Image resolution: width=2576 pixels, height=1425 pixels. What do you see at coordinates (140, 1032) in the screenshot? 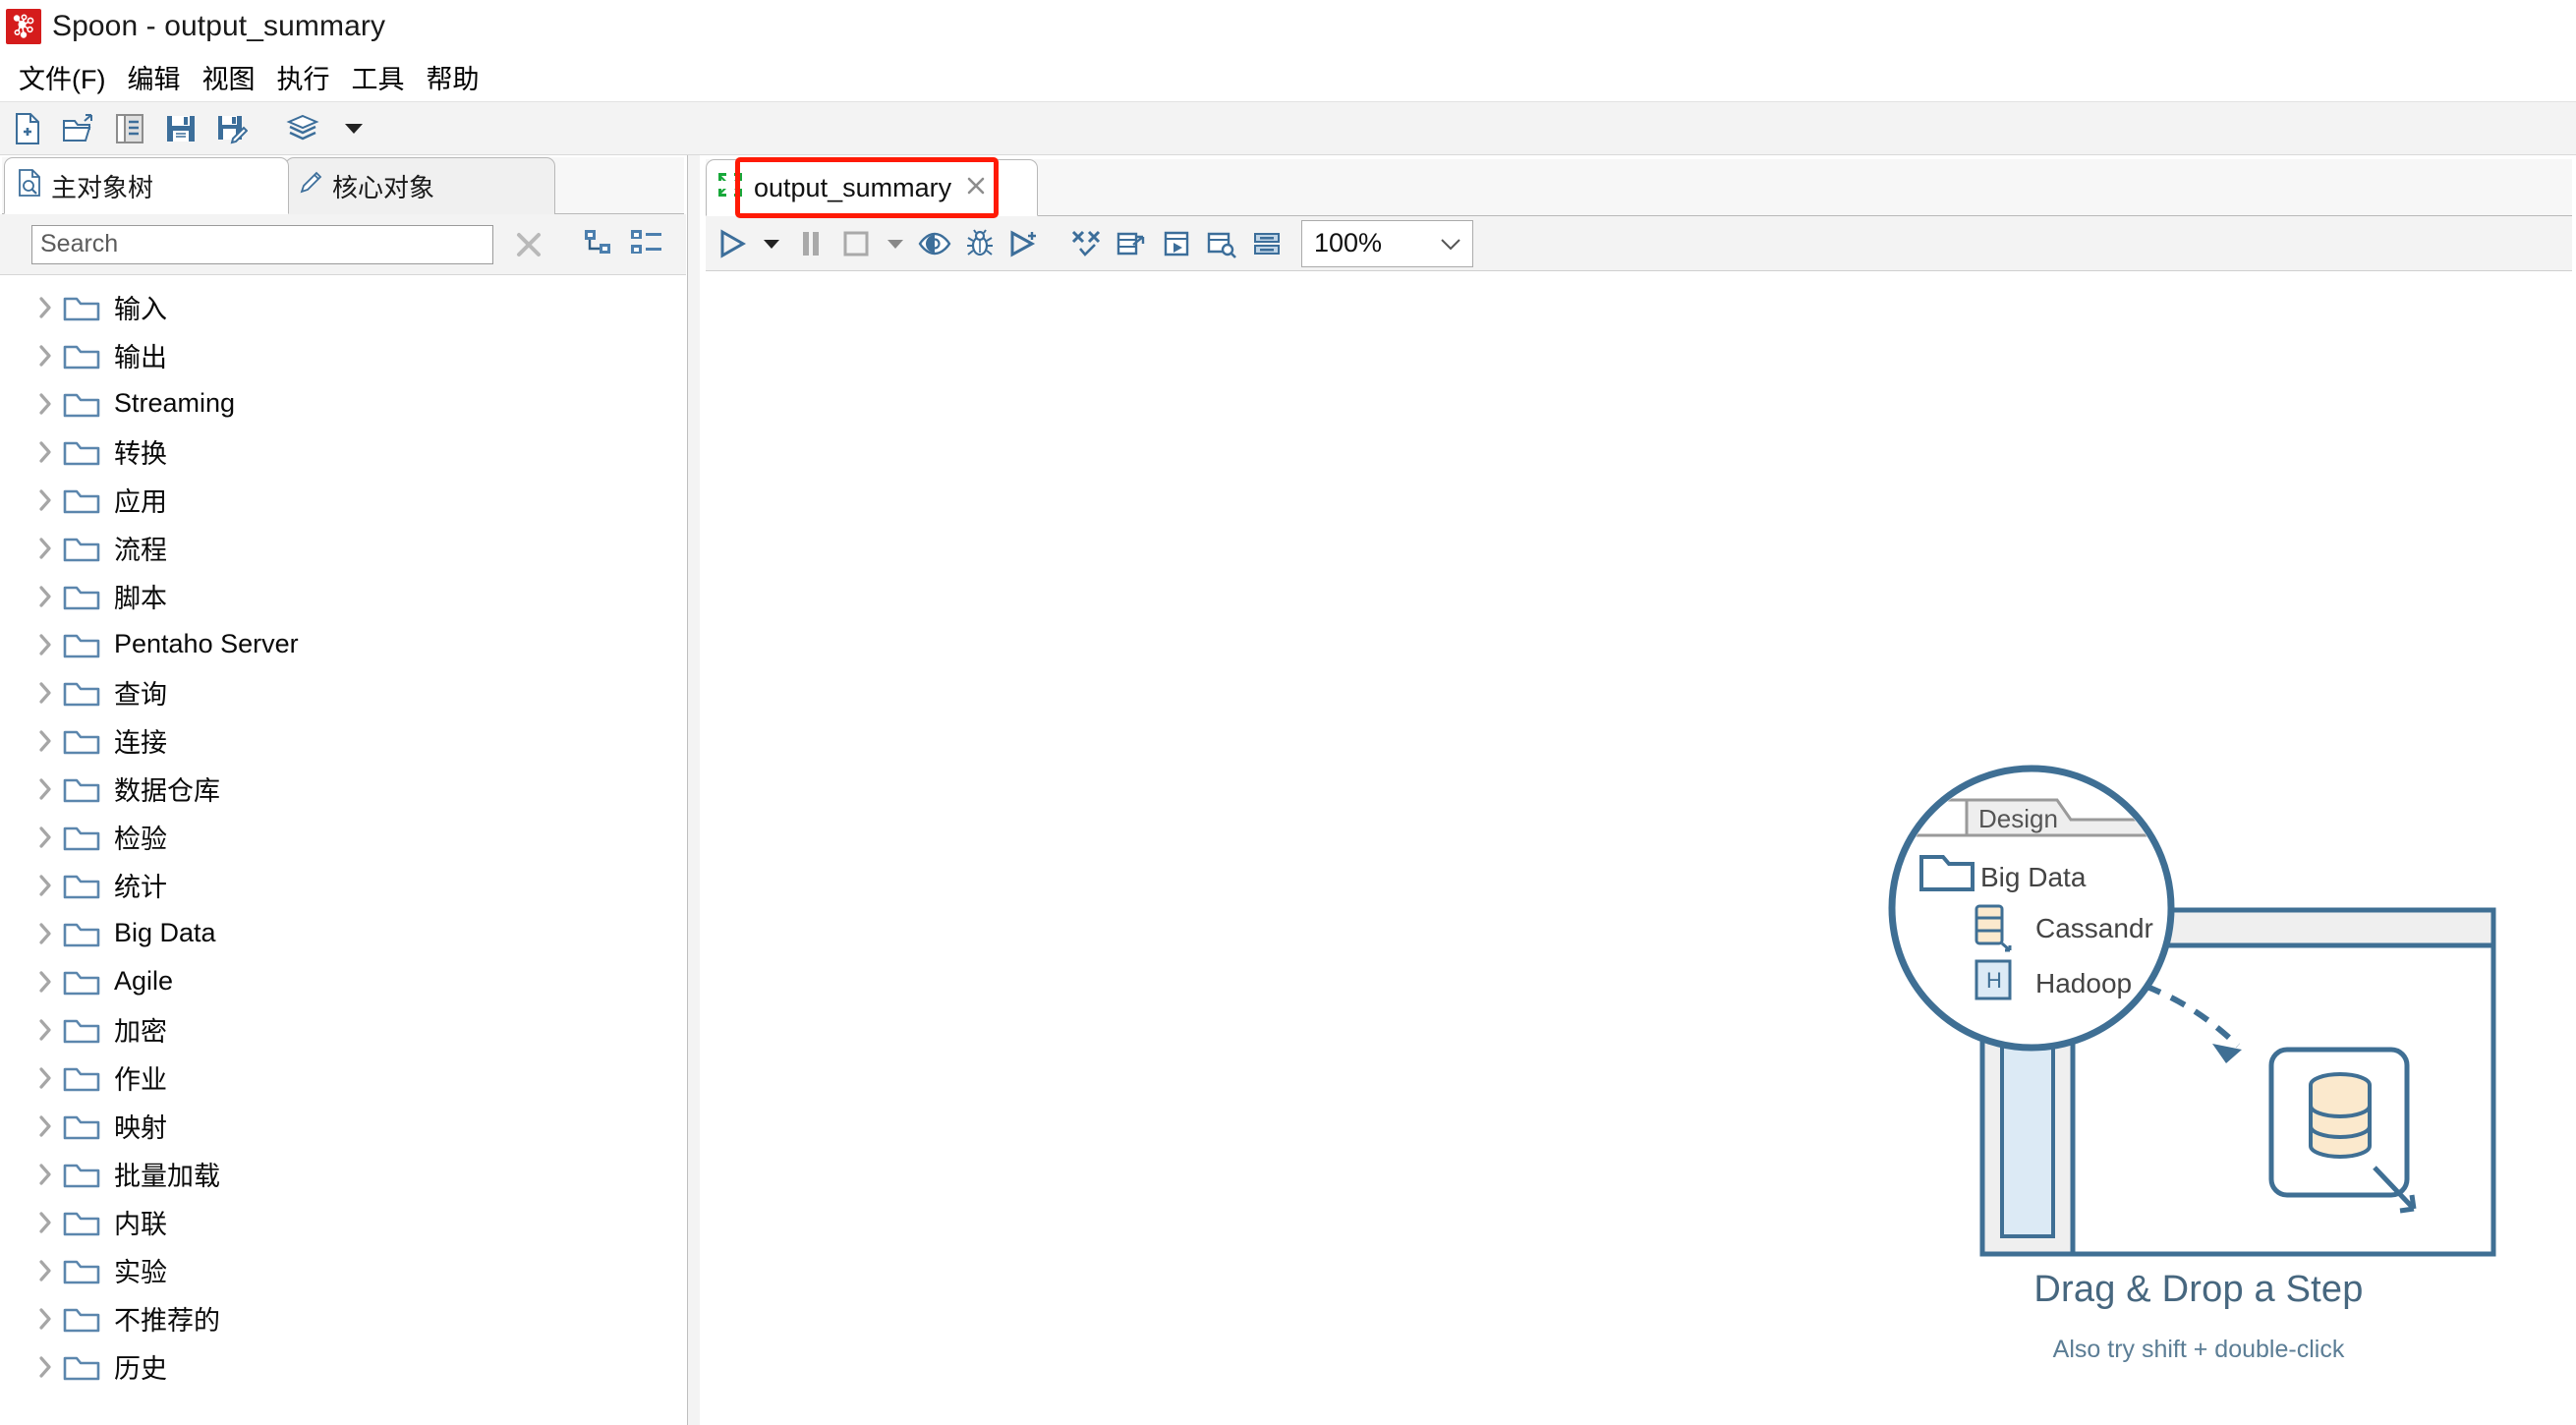
I see `tree-item-label: 加密` at bounding box center [140, 1032].